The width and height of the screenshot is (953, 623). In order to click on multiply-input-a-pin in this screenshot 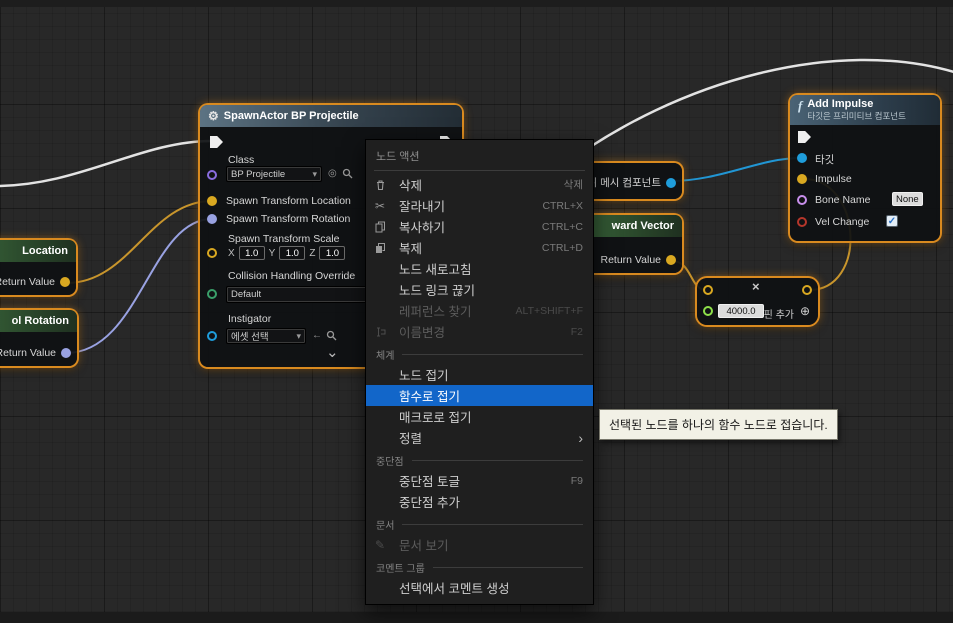, I will do `click(708, 290)`.